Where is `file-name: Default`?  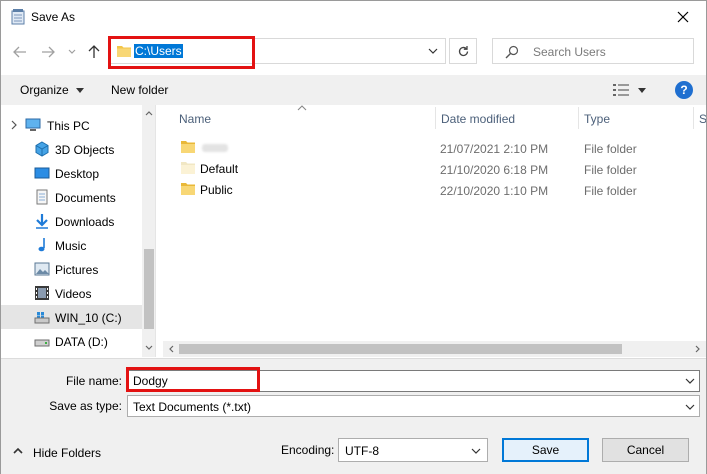
file-name: Default is located at coordinates (219, 169).